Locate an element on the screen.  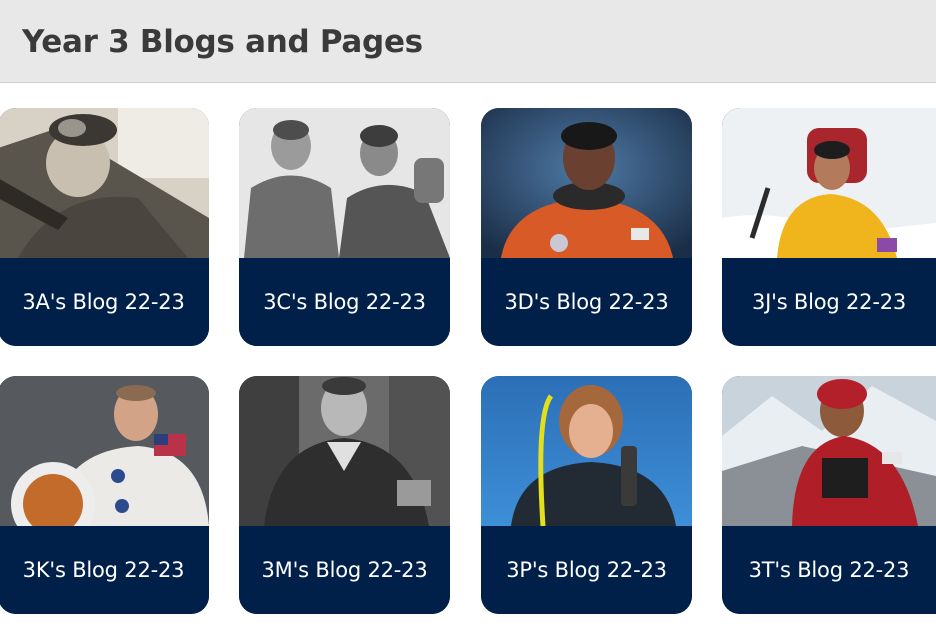
blog-card-label: 3K's Blog 22-23 is located at coordinates (104, 570).